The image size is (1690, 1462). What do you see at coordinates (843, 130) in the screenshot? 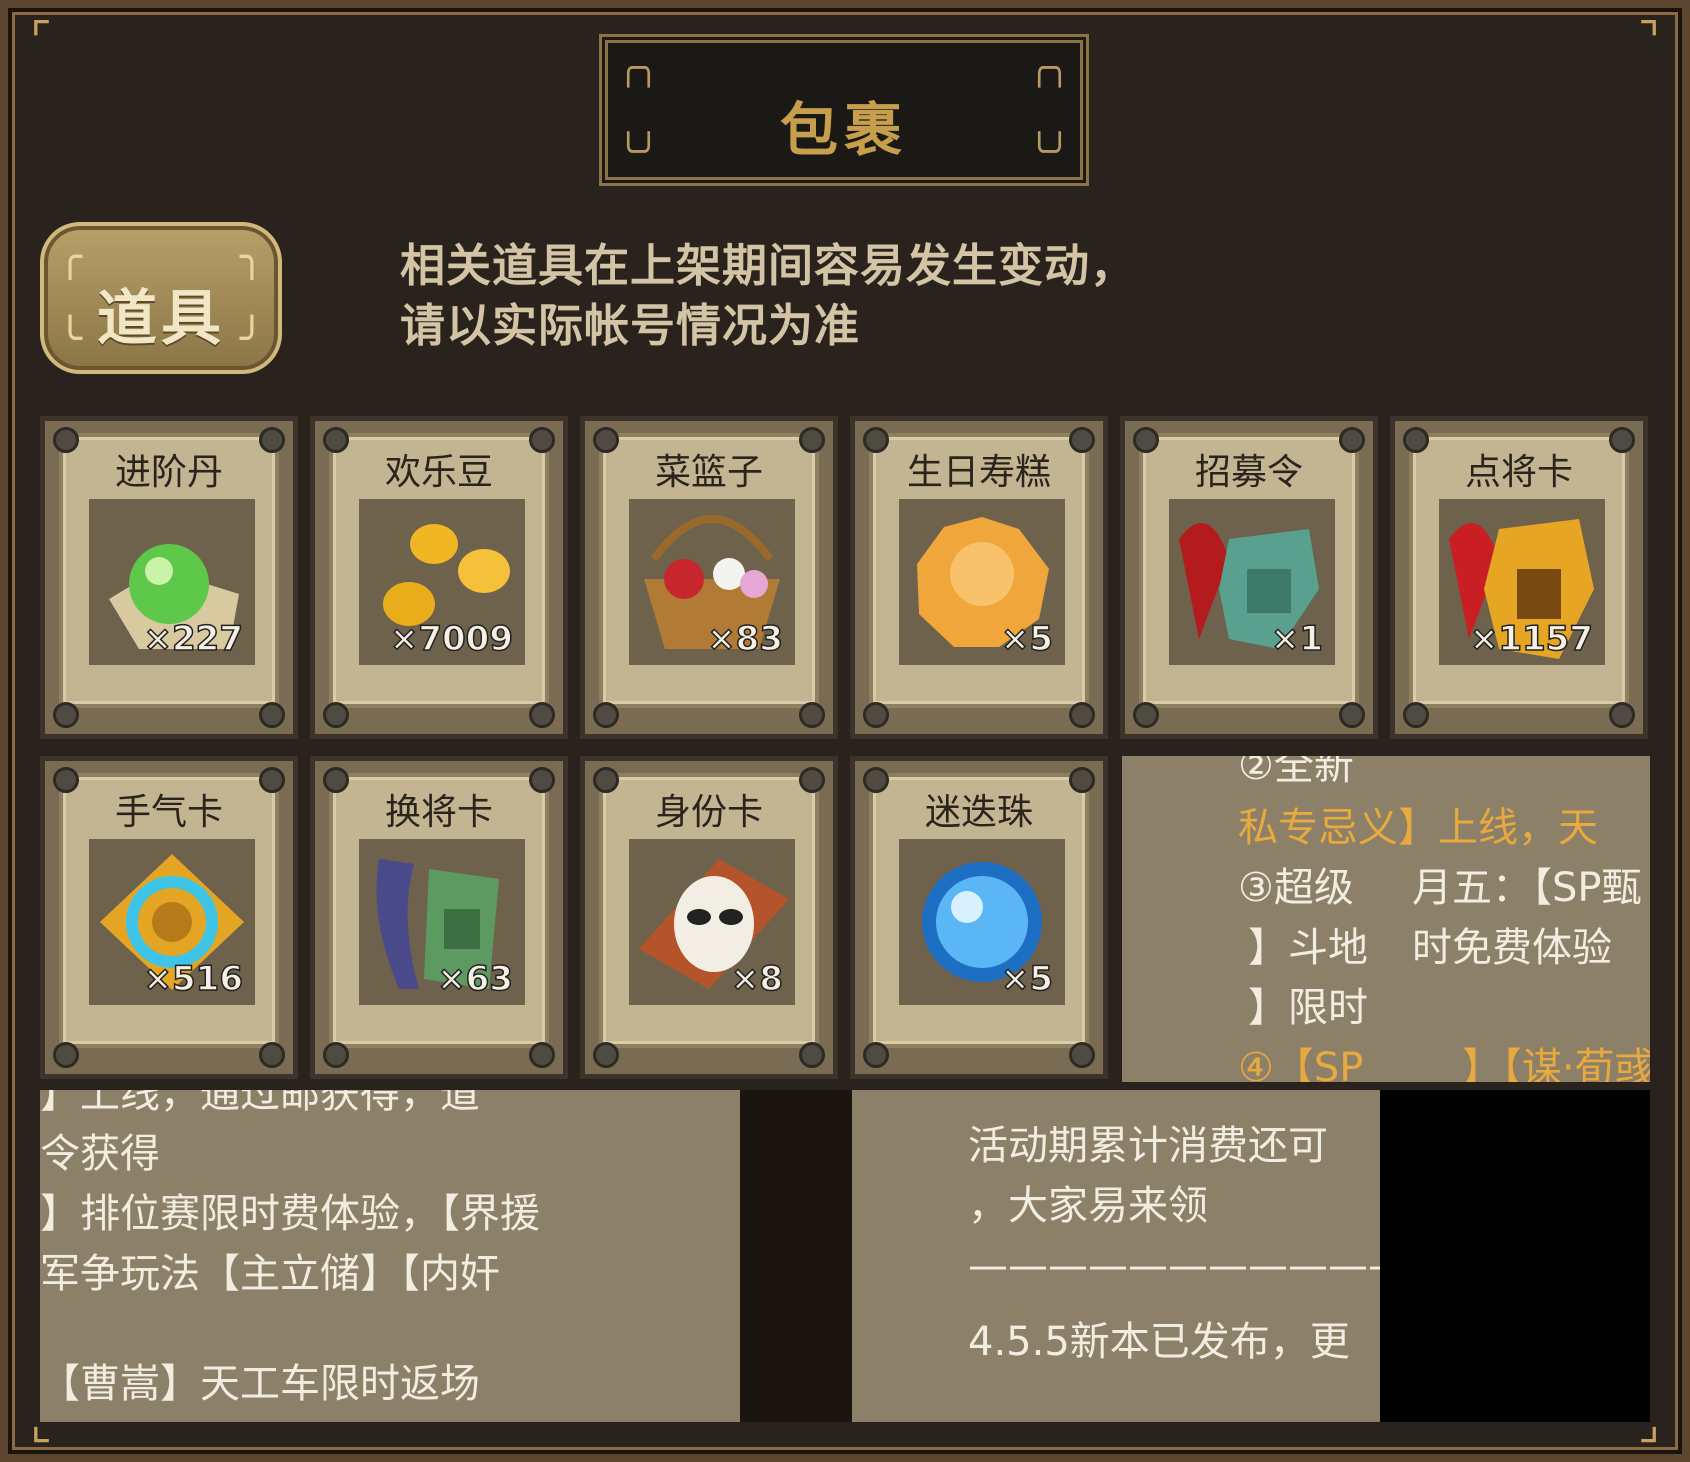
I see `page-title: 包裹` at bounding box center [843, 130].